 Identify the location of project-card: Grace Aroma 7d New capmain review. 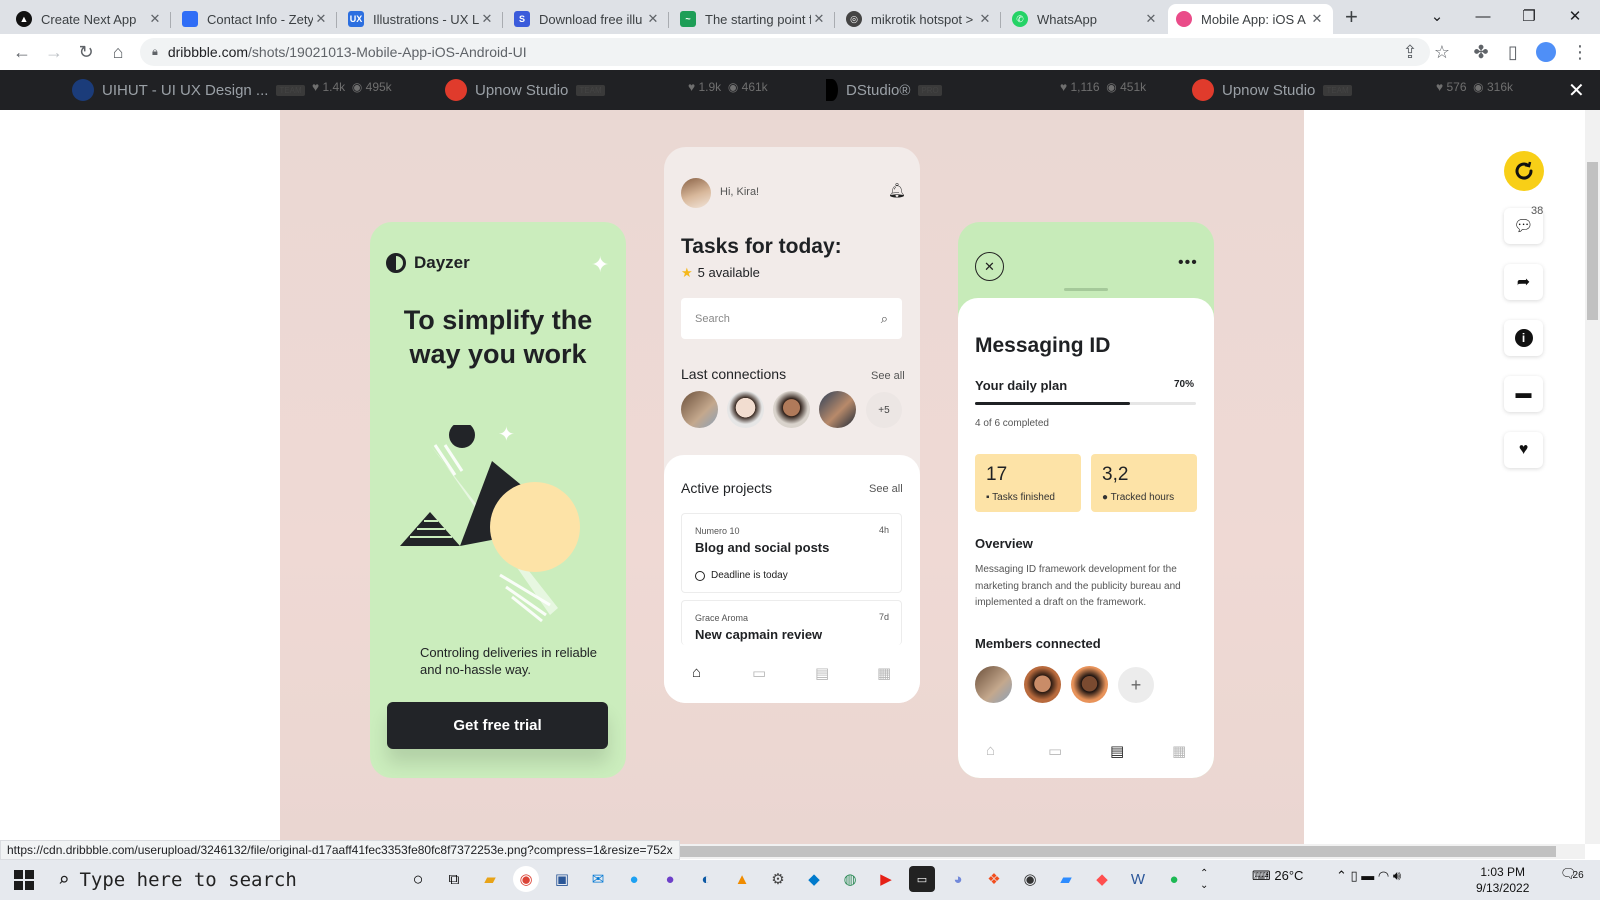
(791, 622).